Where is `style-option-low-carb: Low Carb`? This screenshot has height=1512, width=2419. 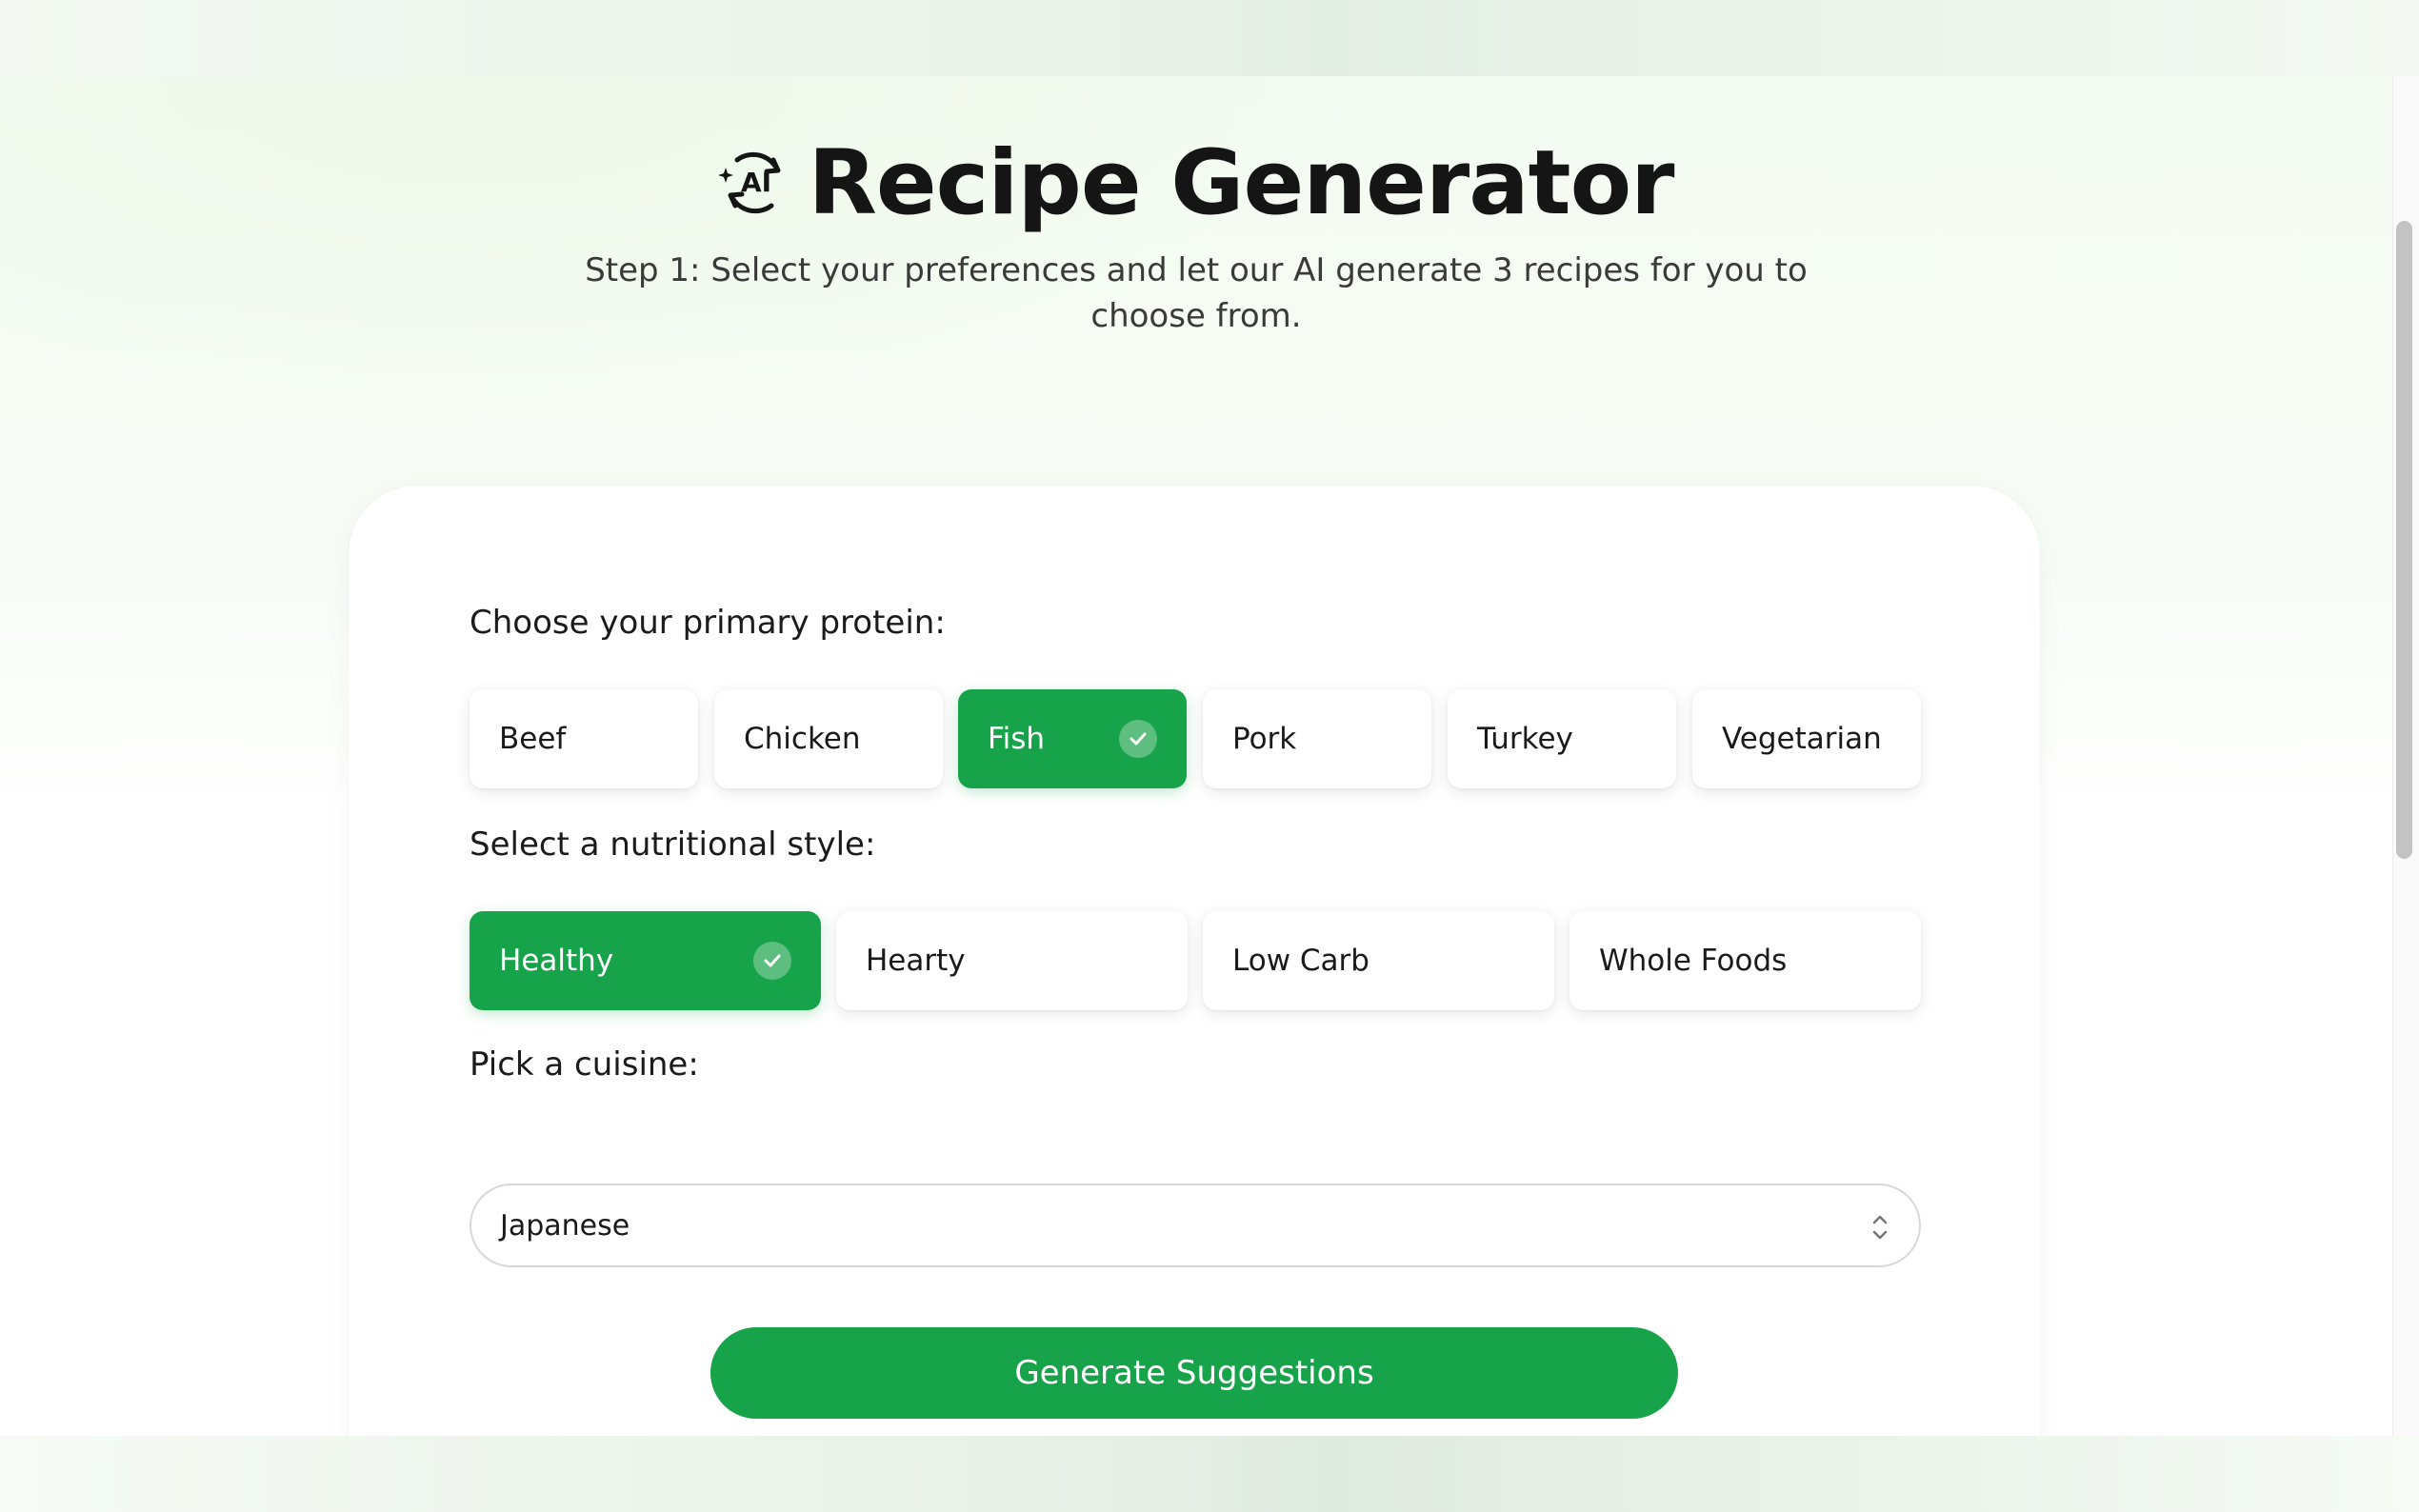 style-option-low-carb: Low Carb is located at coordinates (1378, 960).